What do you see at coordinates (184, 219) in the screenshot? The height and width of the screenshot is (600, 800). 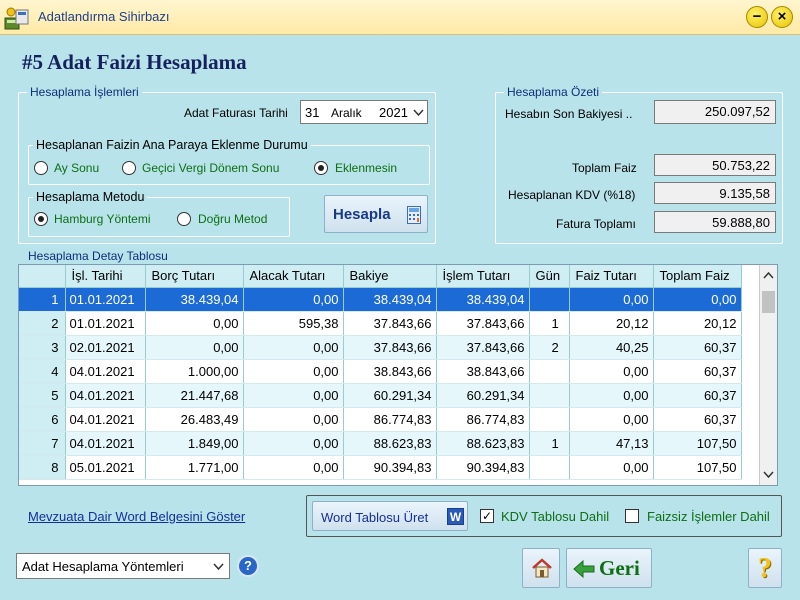 I see `radio-dogru-metod` at bounding box center [184, 219].